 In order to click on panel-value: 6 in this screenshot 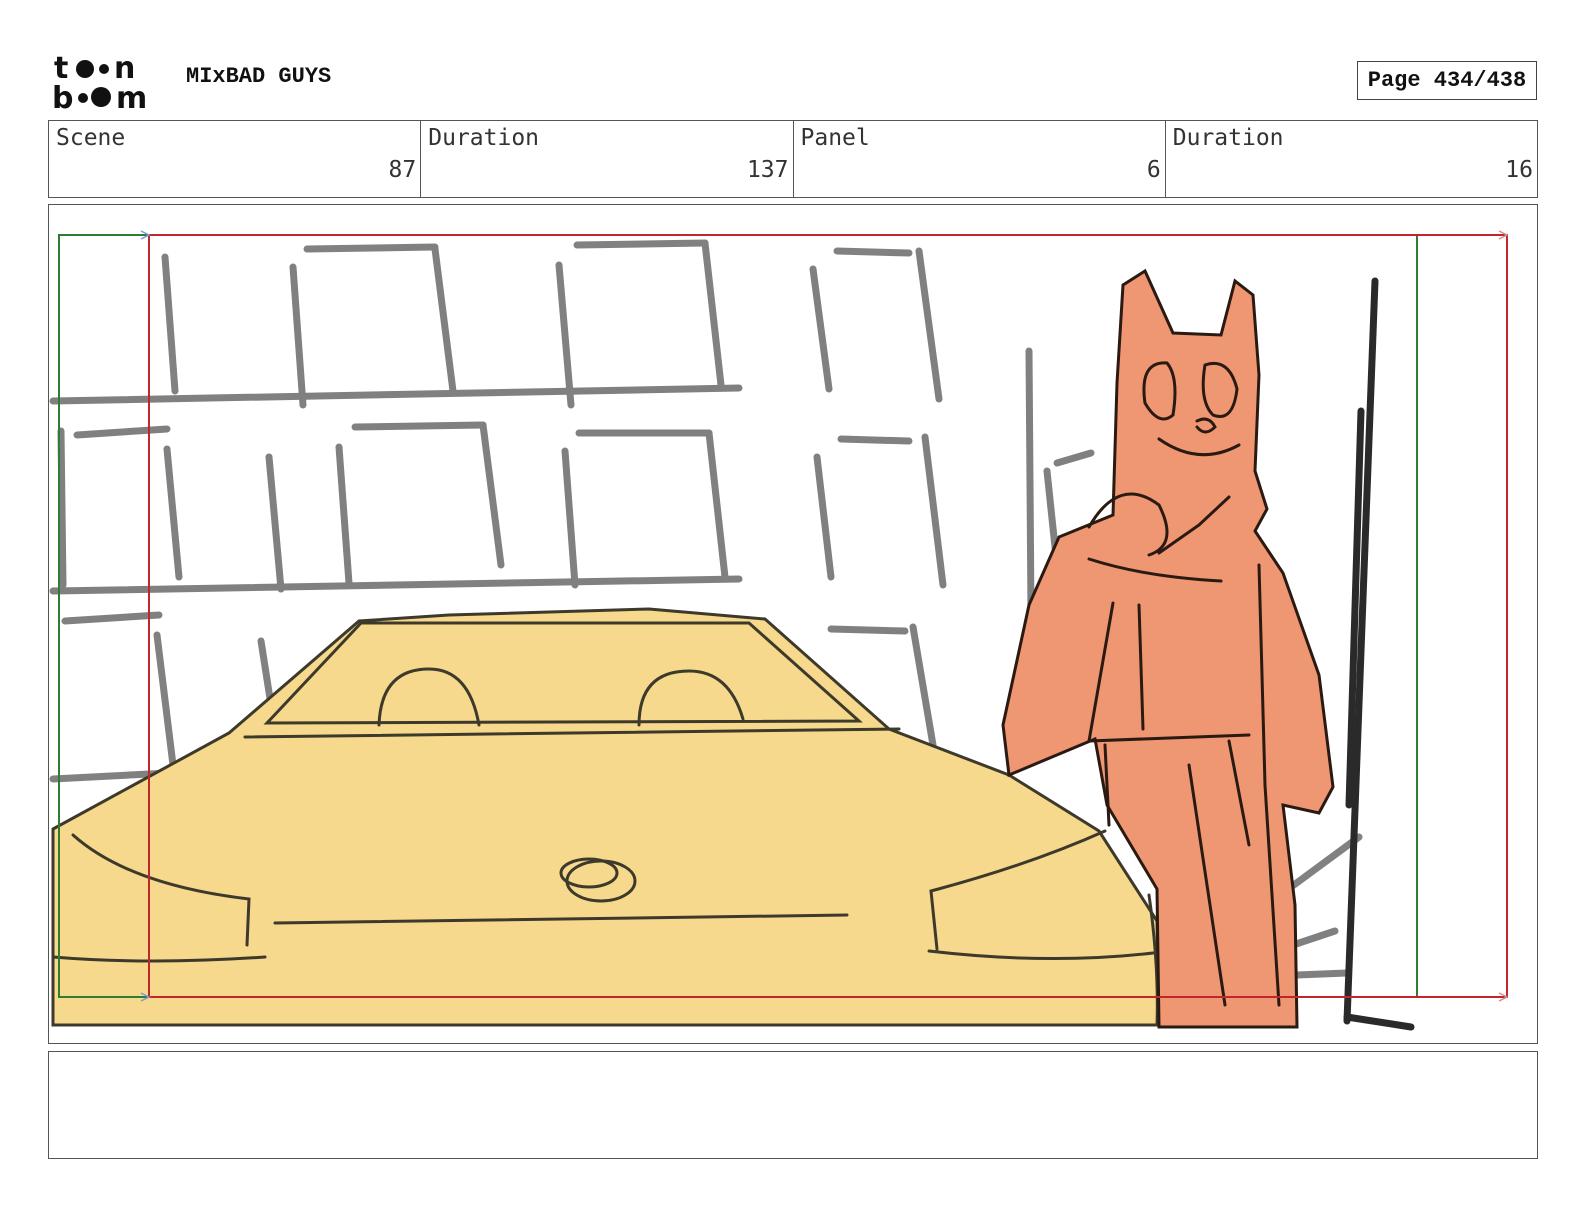, I will do `click(1153, 170)`.